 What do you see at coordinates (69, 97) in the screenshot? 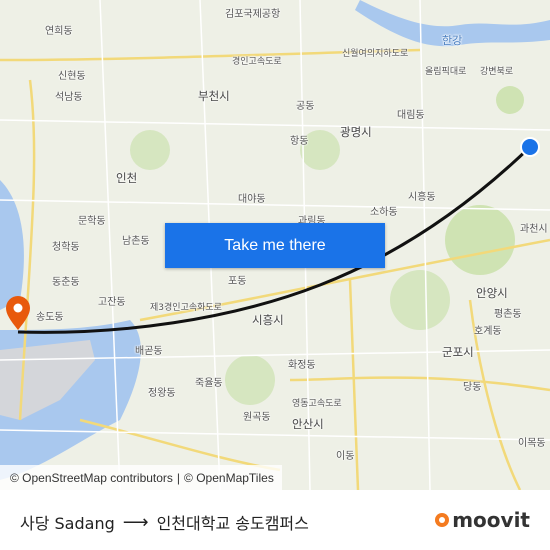
I see `place-label: 석남동` at bounding box center [69, 97].